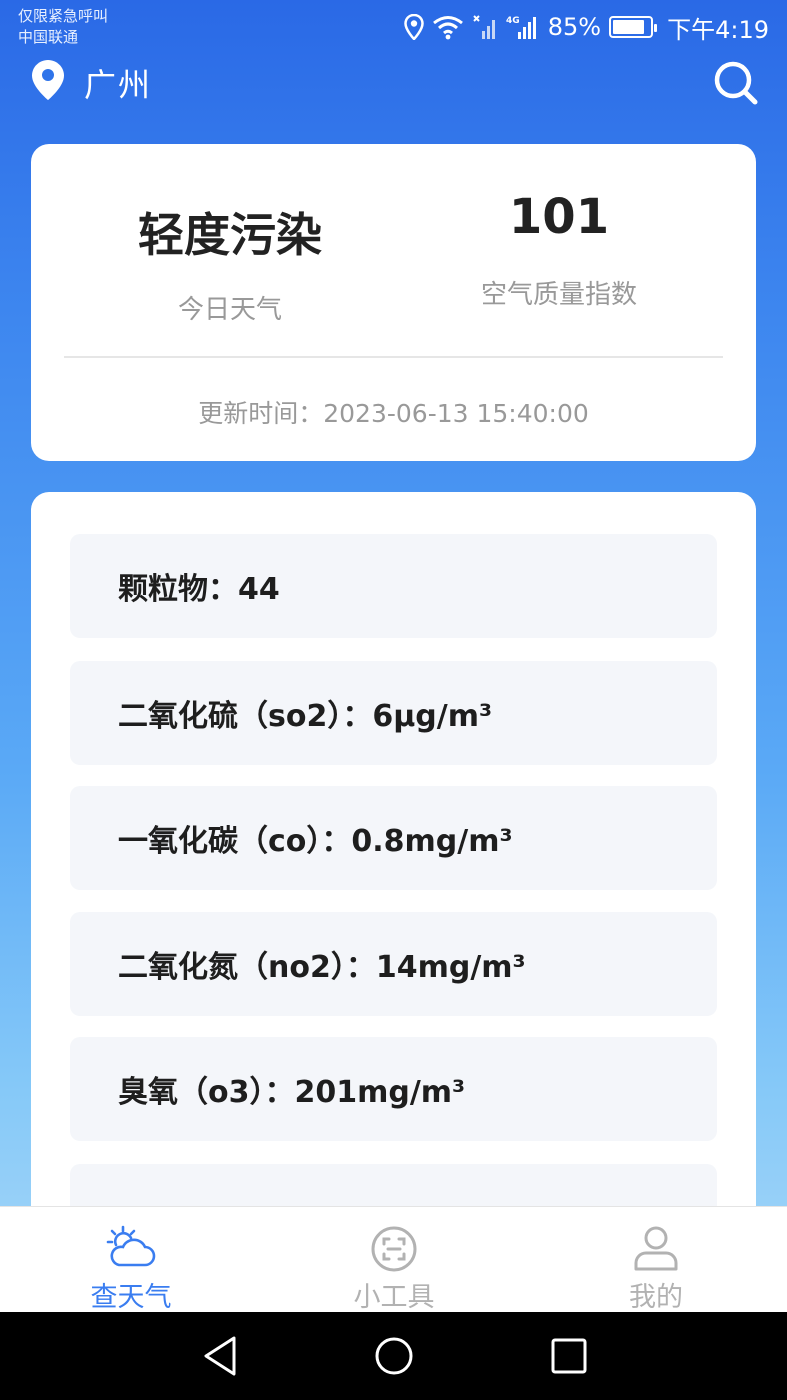 The width and height of the screenshot is (787, 1400). What do you see at coordinates (558, 295) in the screenshot?
I see `aqi-caption: 空气质量指数` at bounding box center [558, 295].